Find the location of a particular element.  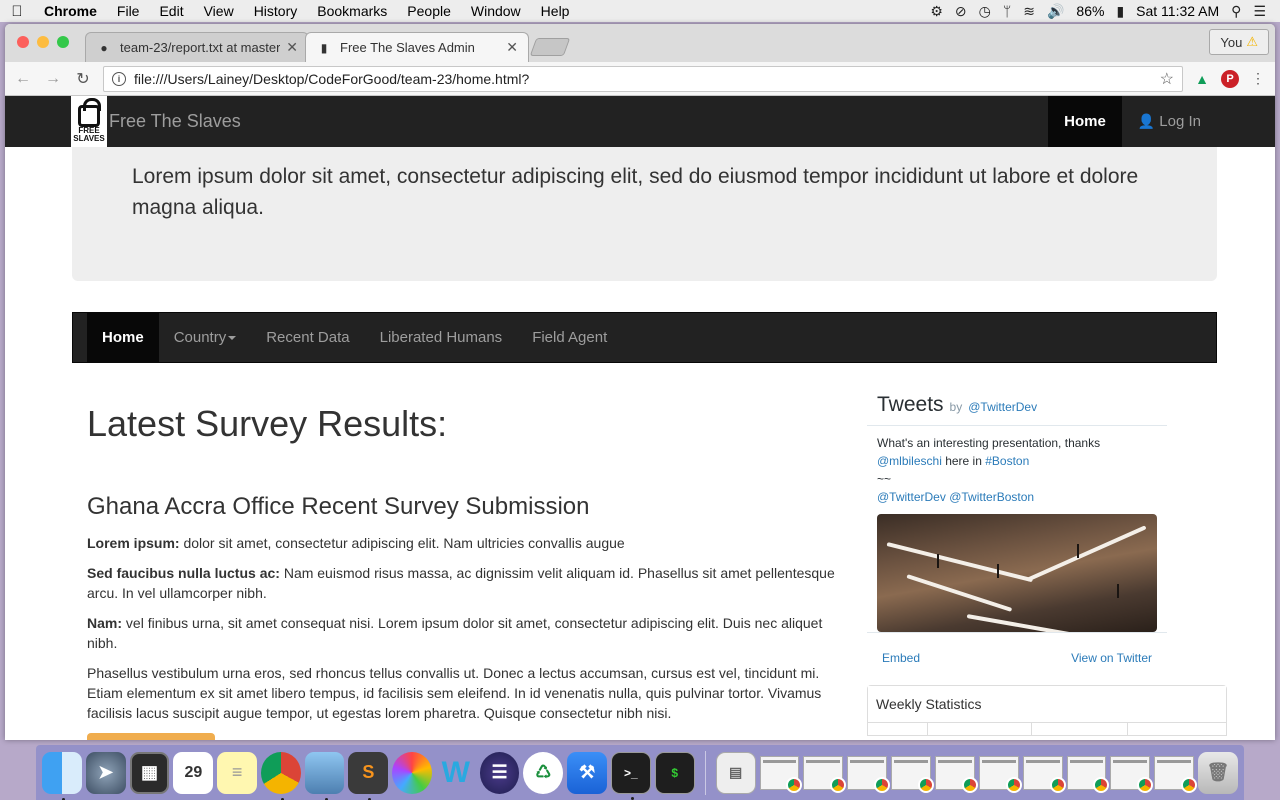

status-app-icon: ⚙ is located at coordinates (936, 11).